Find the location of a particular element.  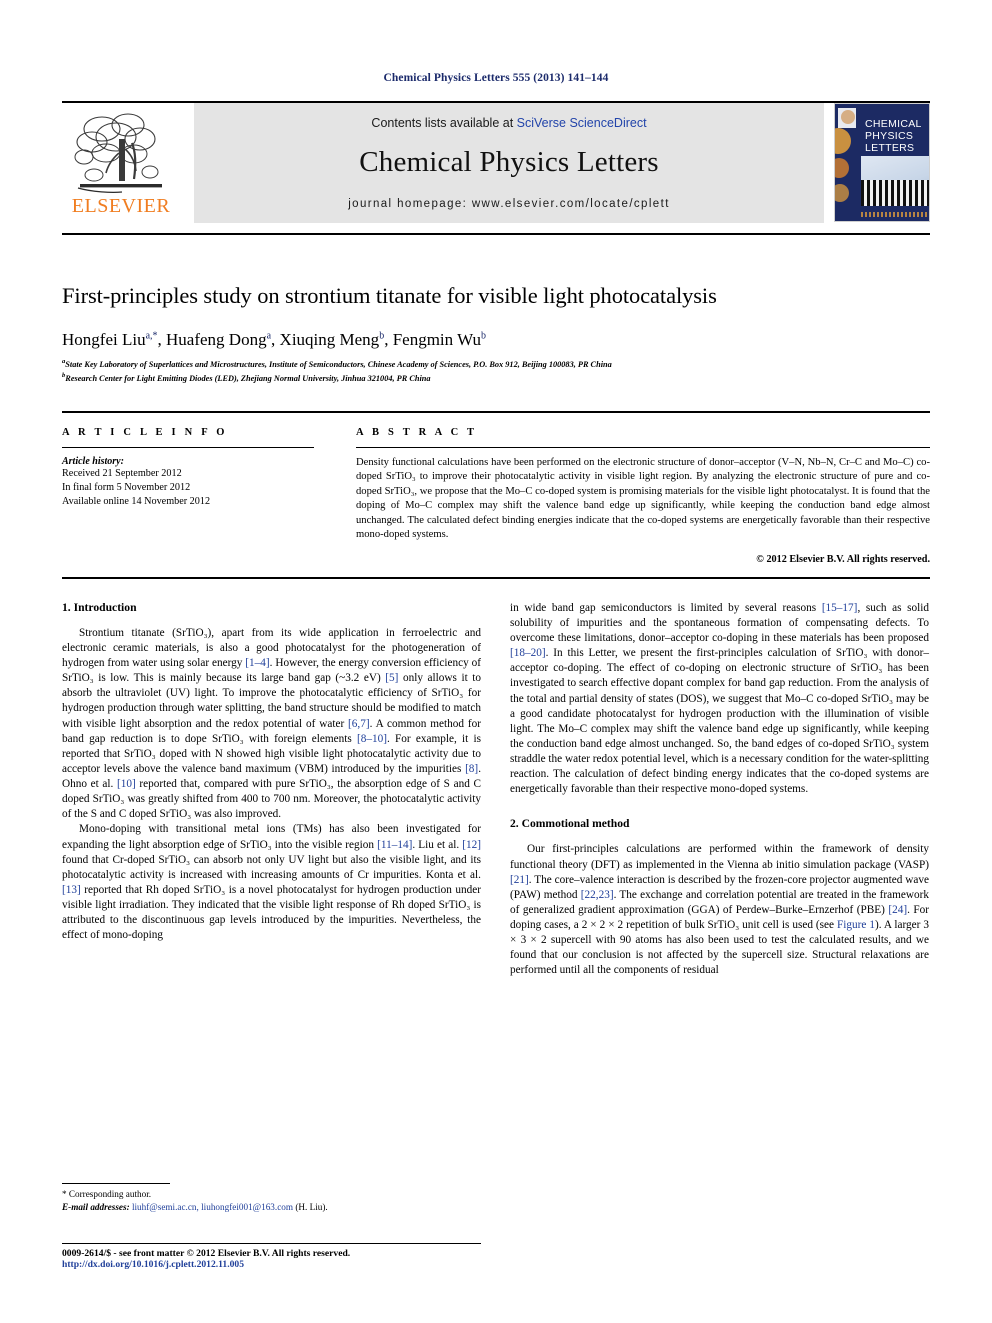

journal-title: Chemical Physics Letters is located at coordinates (509, 162).